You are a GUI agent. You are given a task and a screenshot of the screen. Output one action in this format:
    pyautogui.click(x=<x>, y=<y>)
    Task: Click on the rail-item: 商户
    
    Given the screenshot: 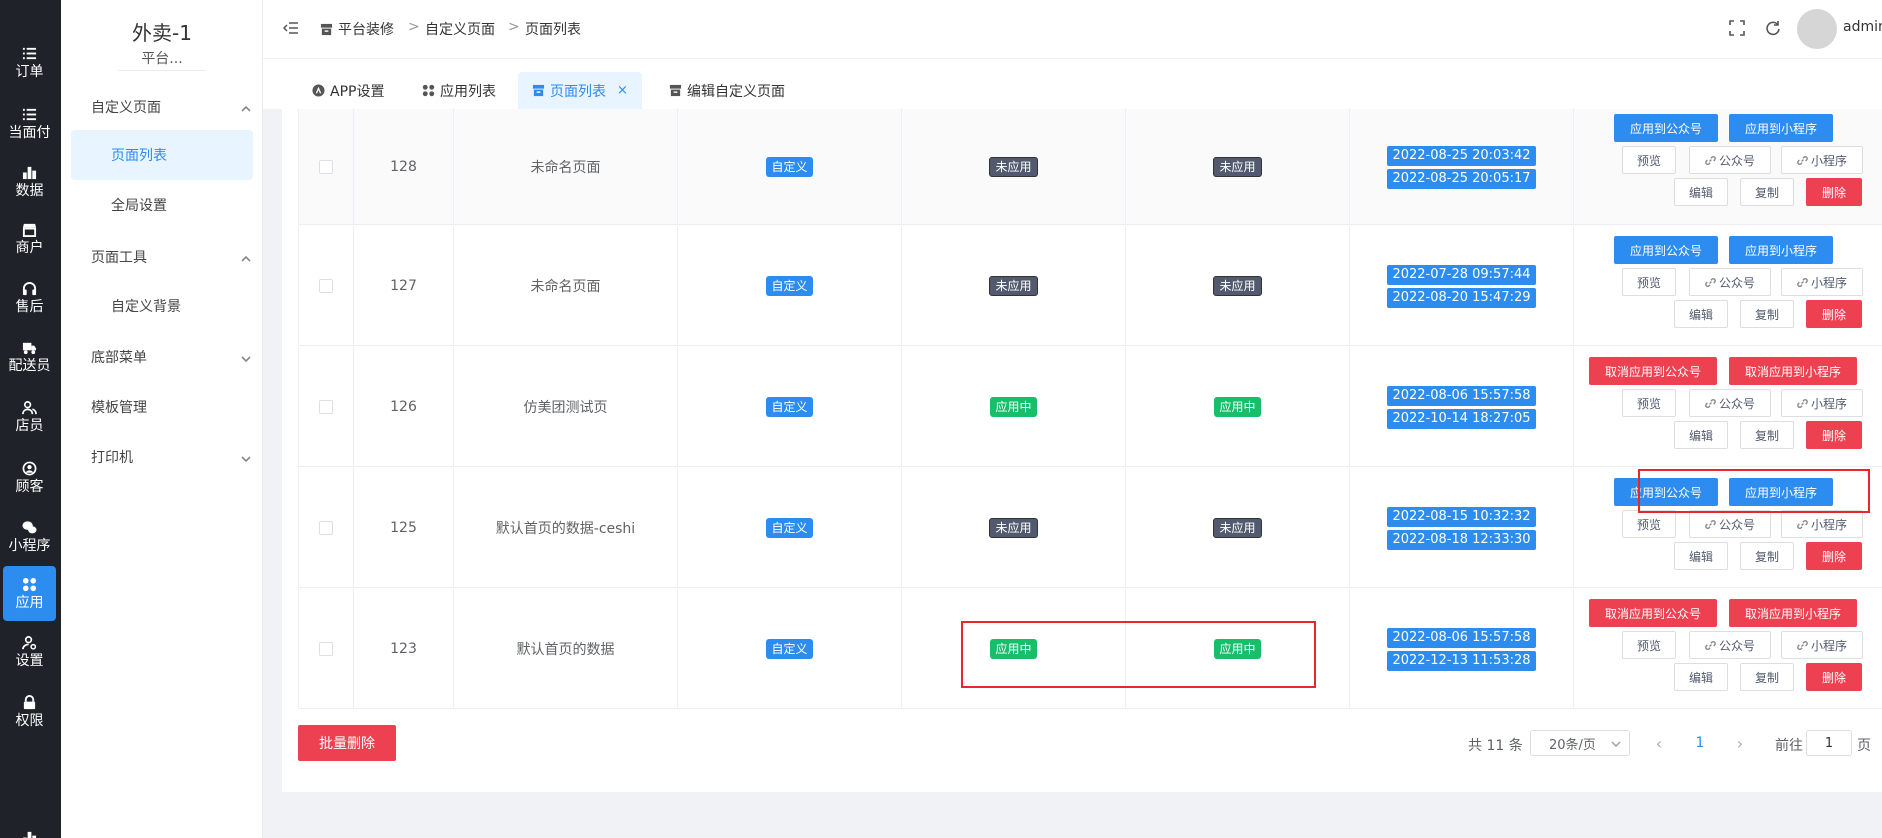 What is the action you would take?
    pyautogui.click(x=29, y=238)
    